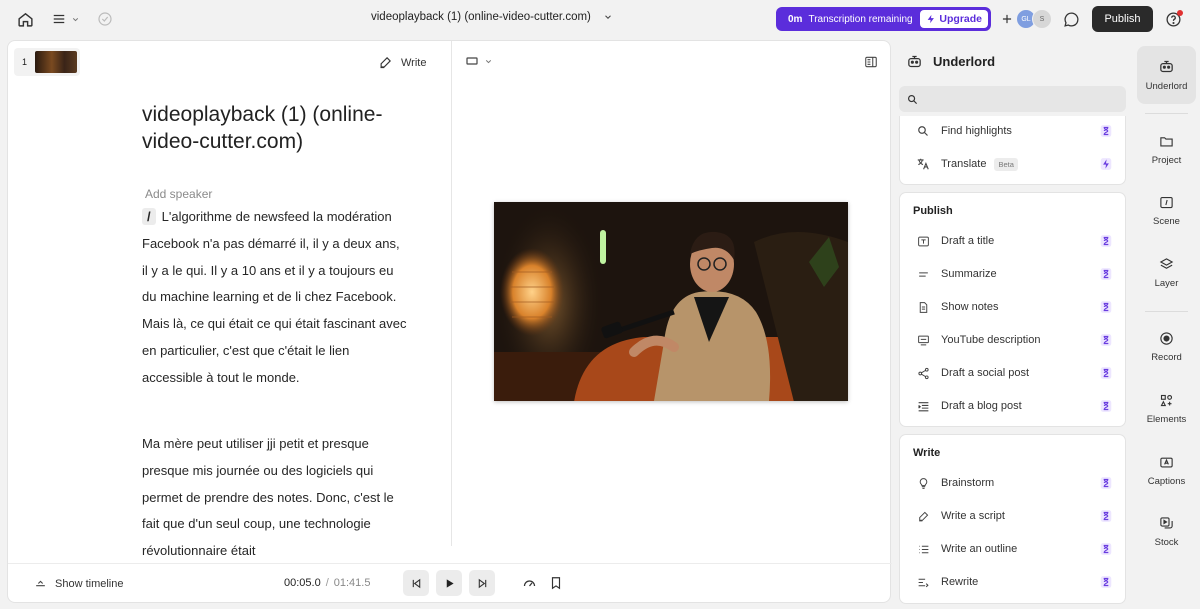  What do you see at coordinates (1166, 347) in the screenshot?
I see `rail-record: Record` at bounding box center [1166, 347].